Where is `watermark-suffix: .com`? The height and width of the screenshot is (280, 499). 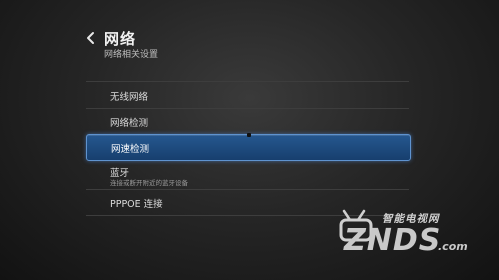 watermark-suffix: .com is located at coordinates (453, 246).